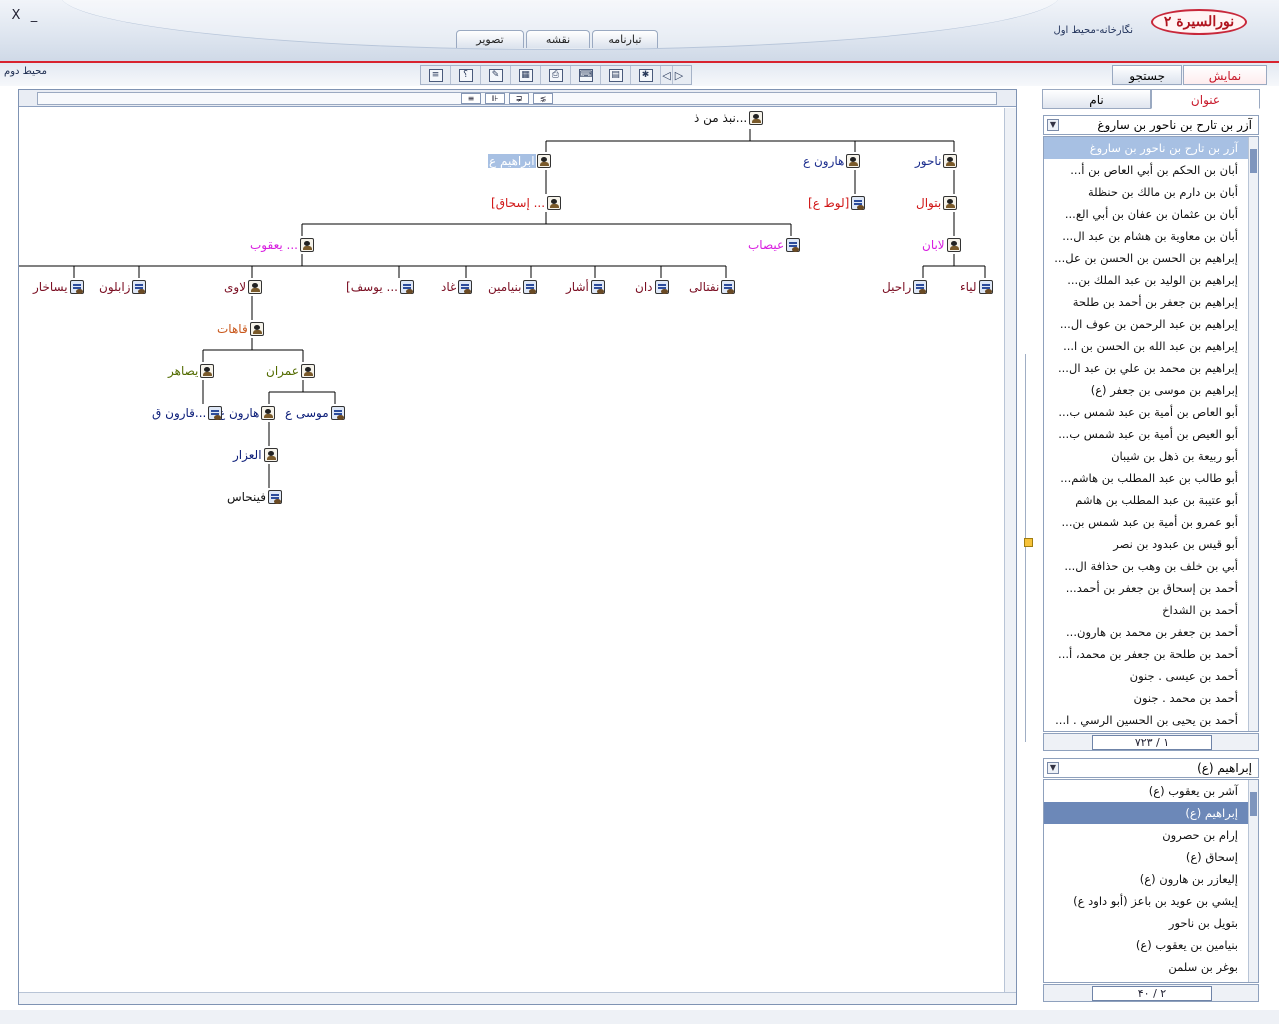 The image size is (1279, 1024). I want to click on list-item: إبراهيم بن جعفر بن أحمد بن طلحة, so click(1146, 302).